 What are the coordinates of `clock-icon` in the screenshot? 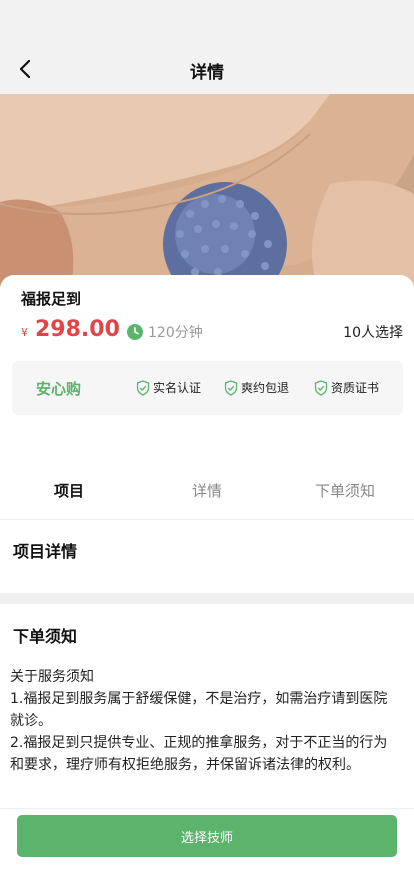 It's located at (135, 332).